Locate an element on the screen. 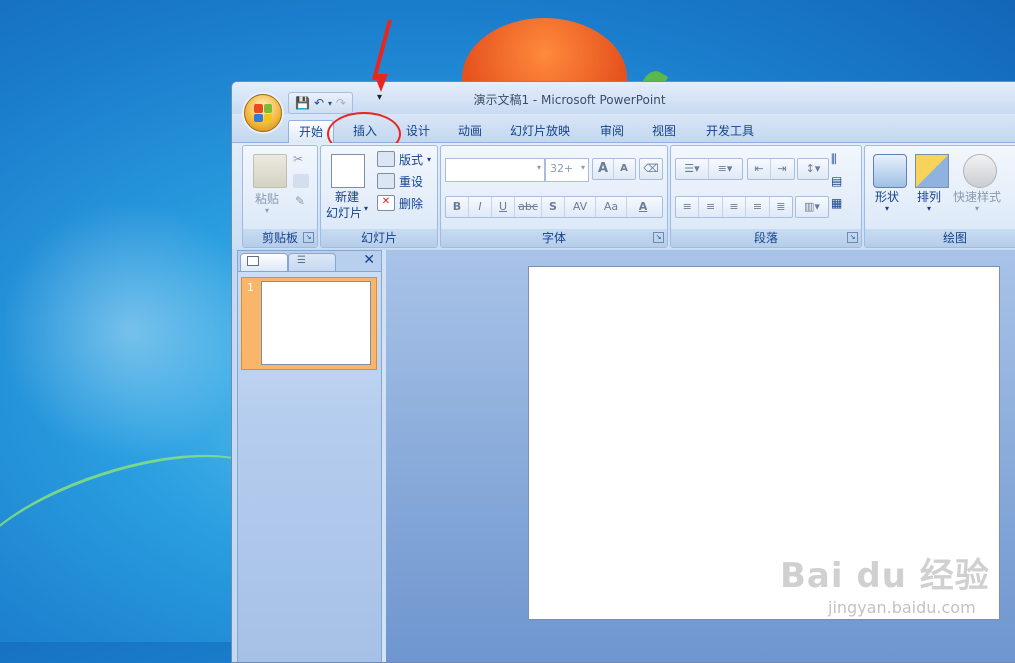 The width and height of the screenshot is (1015, 663). window-title: 演示文稿1 - Microsoft PowerPoint is located at coordinates (569, 100).